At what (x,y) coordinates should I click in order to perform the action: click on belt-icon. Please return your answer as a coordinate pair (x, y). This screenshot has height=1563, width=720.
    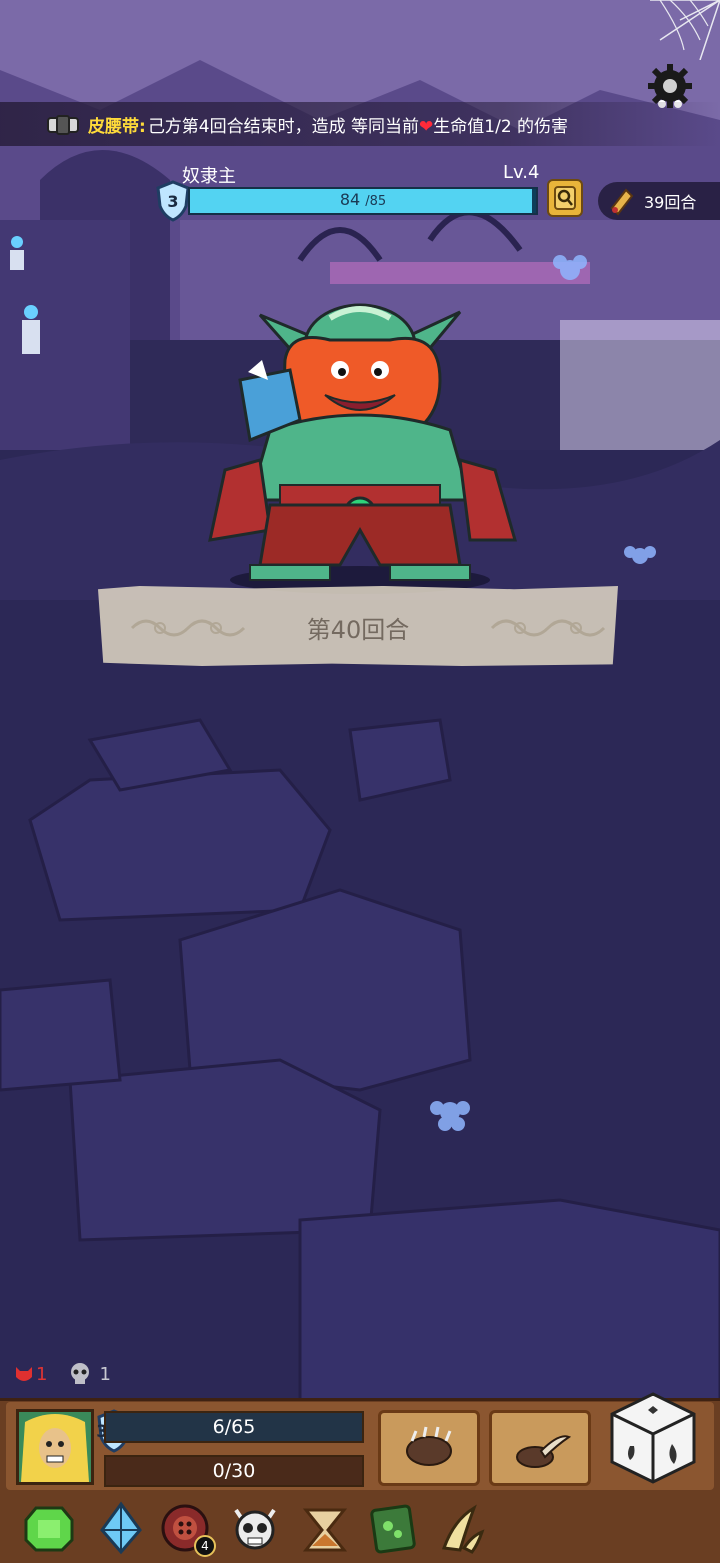
    Looking at the image, I should click on (63, 125).